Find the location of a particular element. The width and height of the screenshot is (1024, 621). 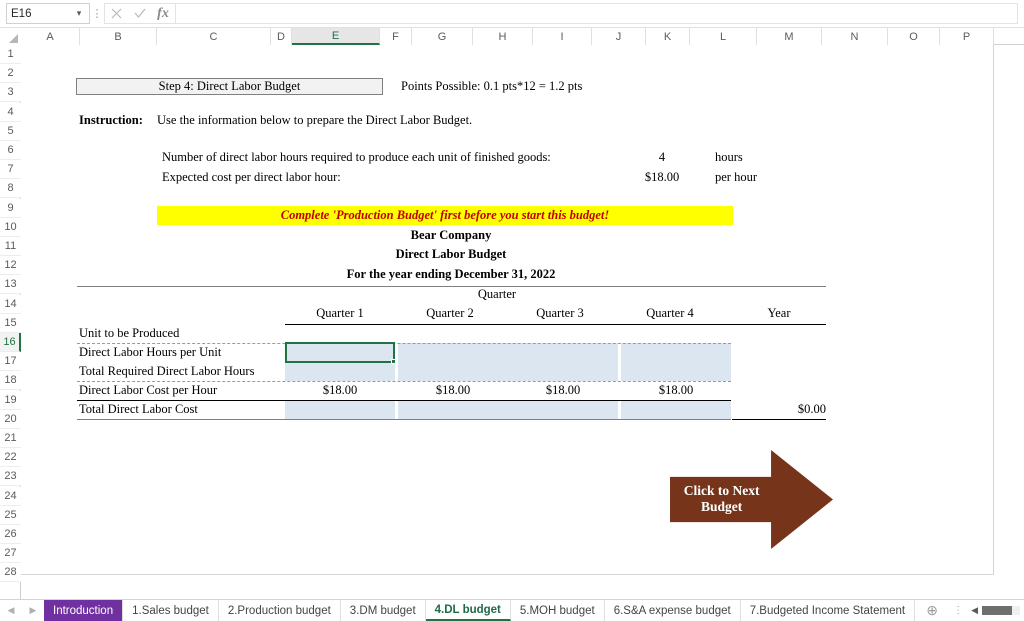

sheet-tab-1-sales-budget: 1.Sales budget is located at coordinates (171, 610).